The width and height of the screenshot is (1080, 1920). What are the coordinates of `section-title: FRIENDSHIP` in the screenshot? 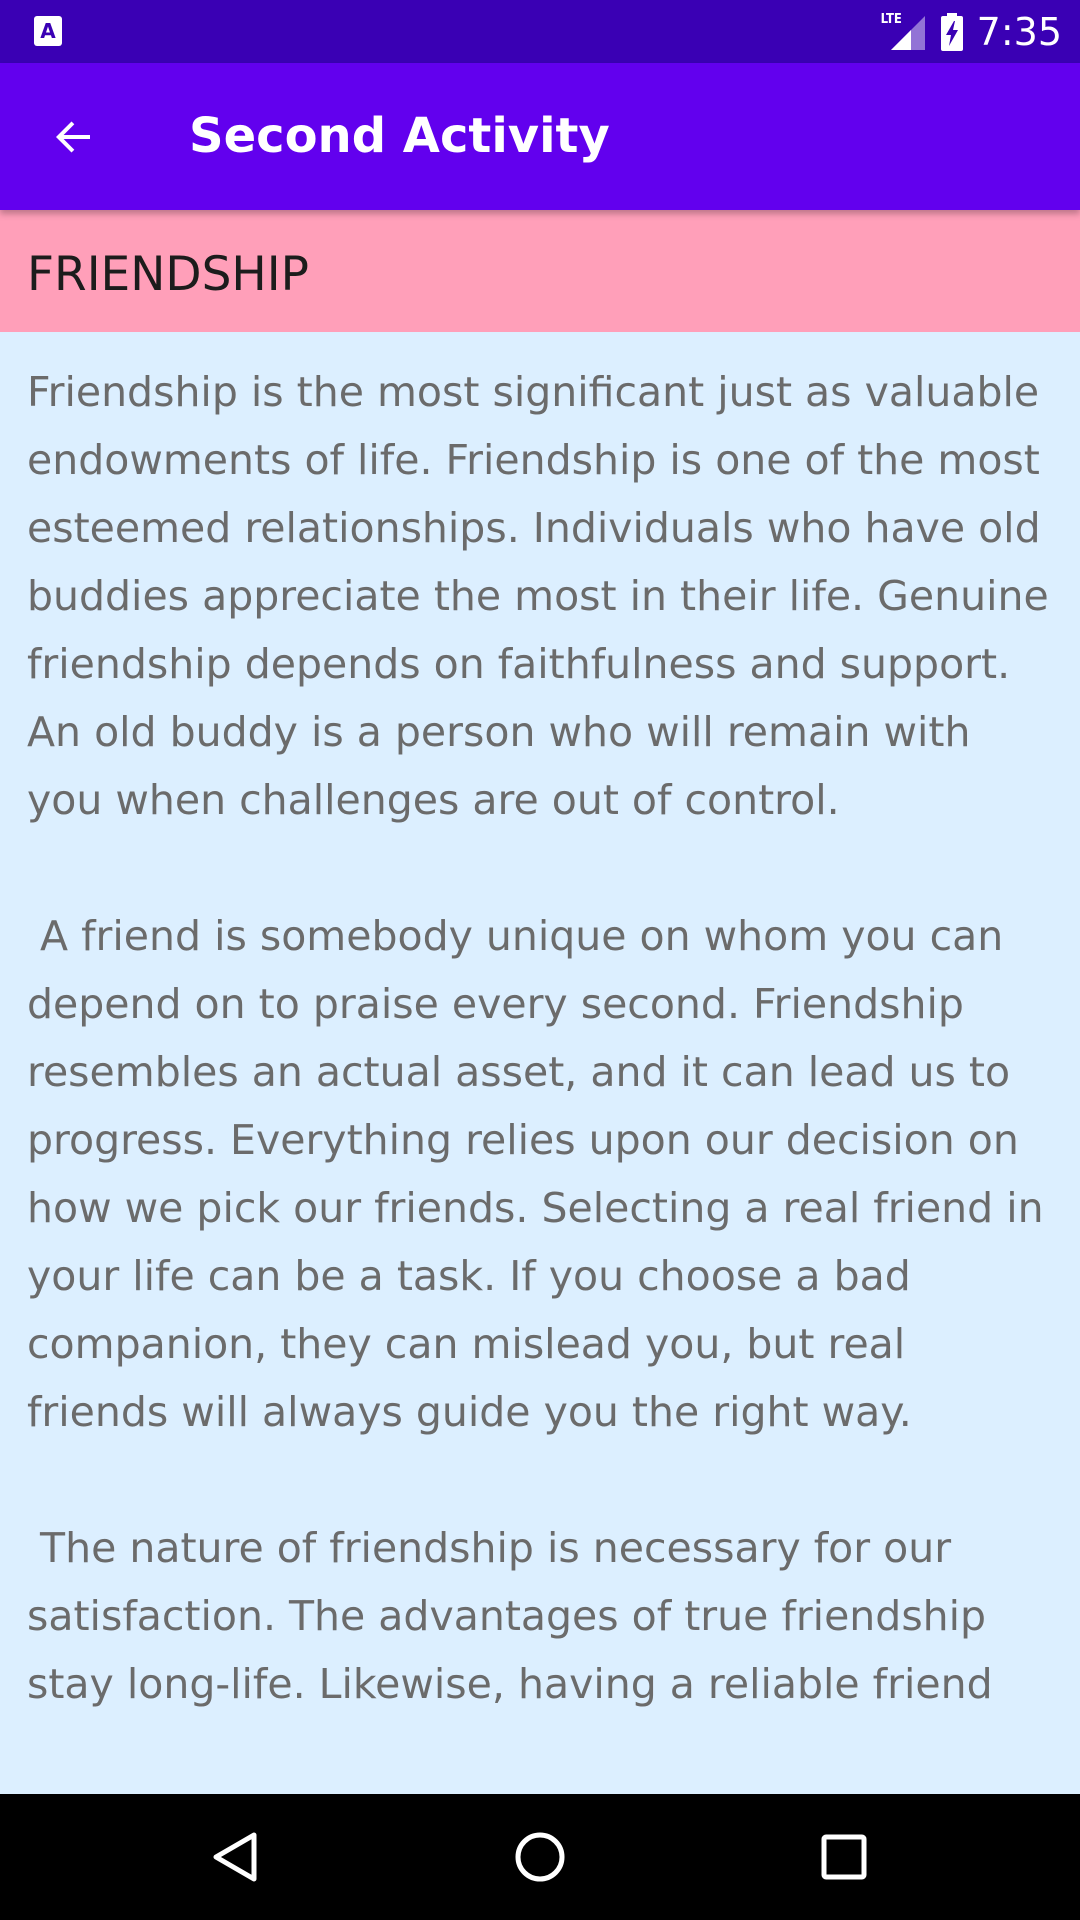 It's located at (168, 274).